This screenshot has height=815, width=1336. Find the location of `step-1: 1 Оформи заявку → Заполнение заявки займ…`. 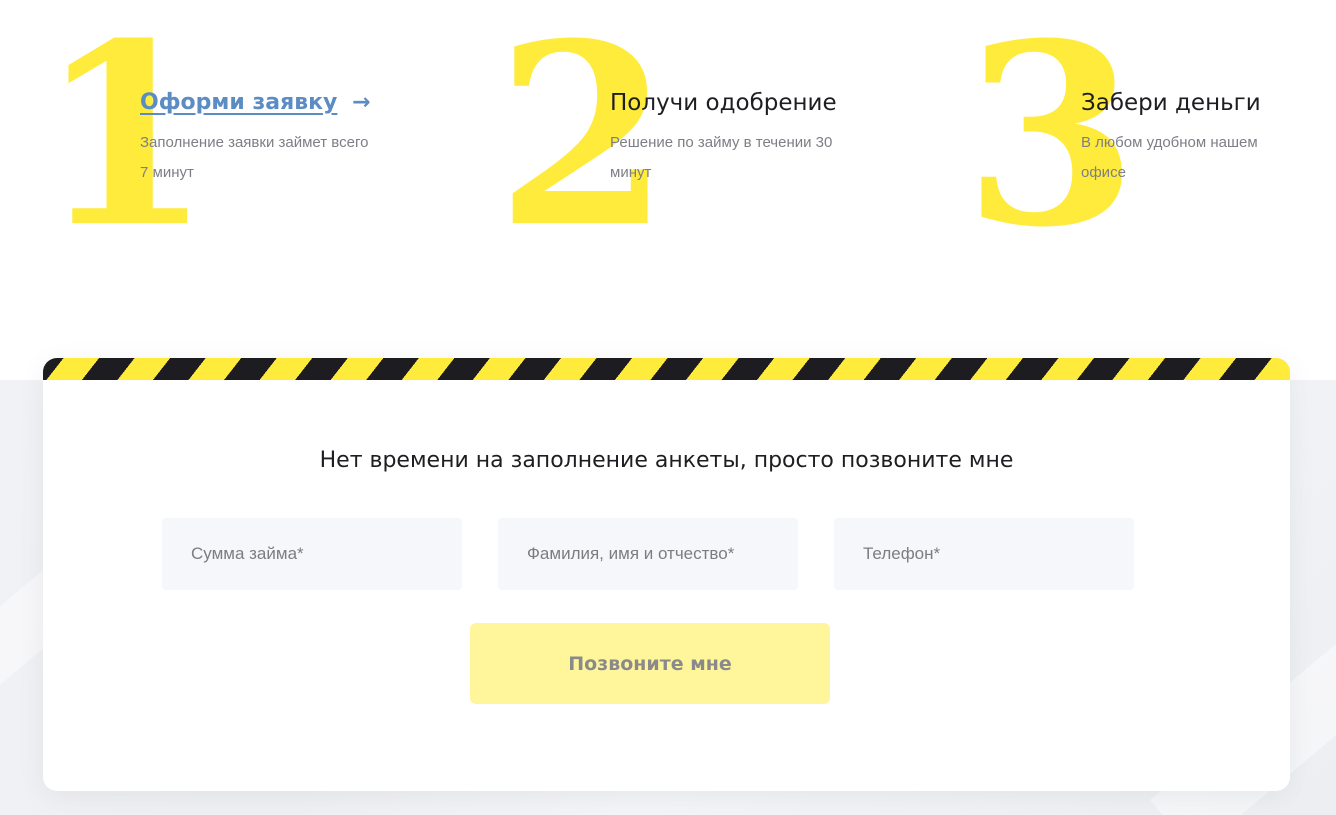

step-1: 1 Оформи заявку → Заполнение заявки займ… is located at coordinates (230, 130).